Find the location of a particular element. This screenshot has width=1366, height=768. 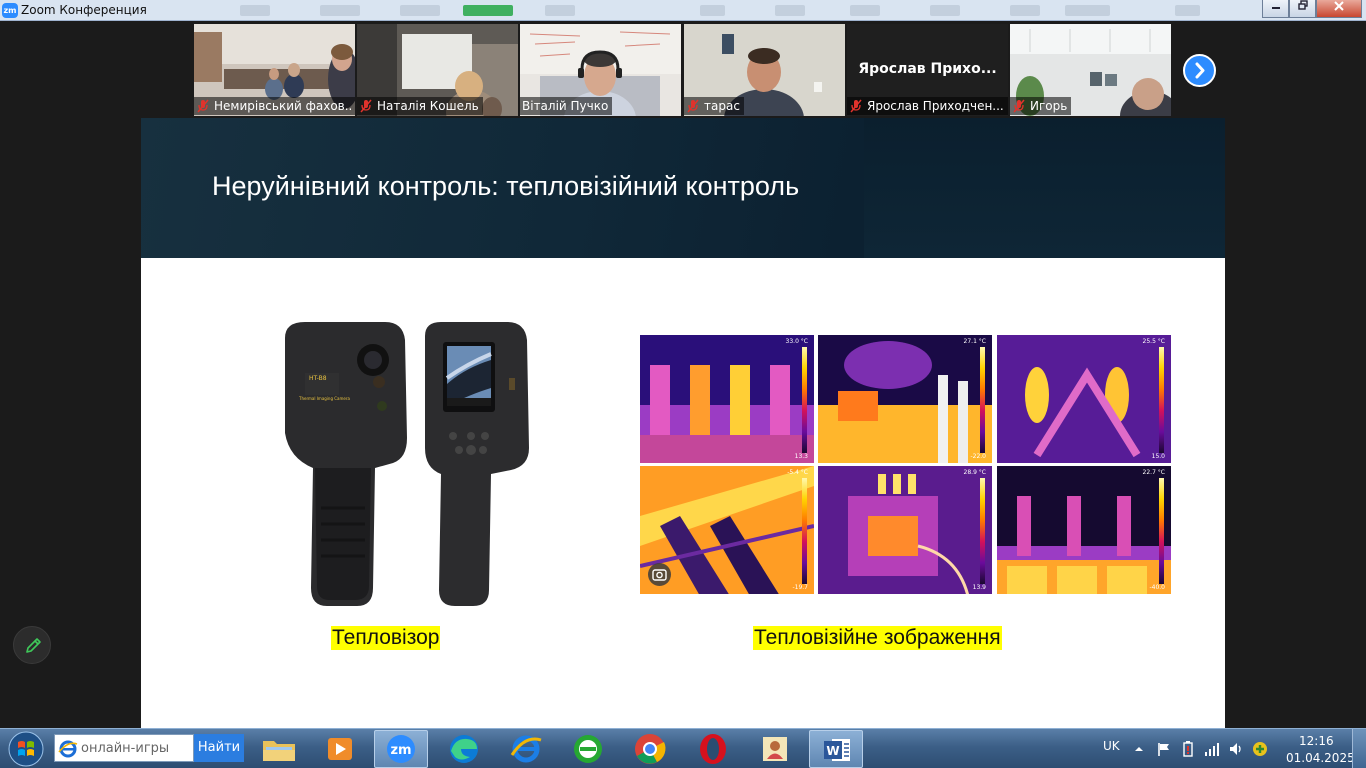

participant-tile: тарас is located at coordinates (764, 70).